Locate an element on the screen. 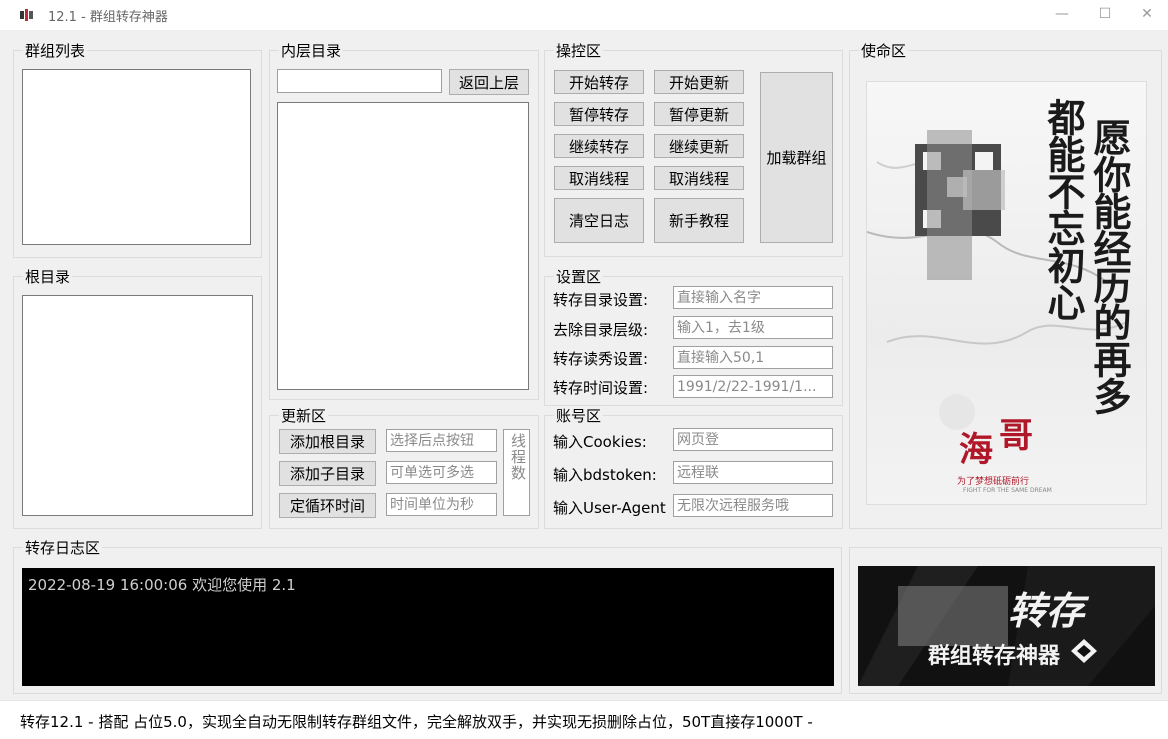  add-root-hint-input: 选择后点按钮 is located at coordinates (441, 440).